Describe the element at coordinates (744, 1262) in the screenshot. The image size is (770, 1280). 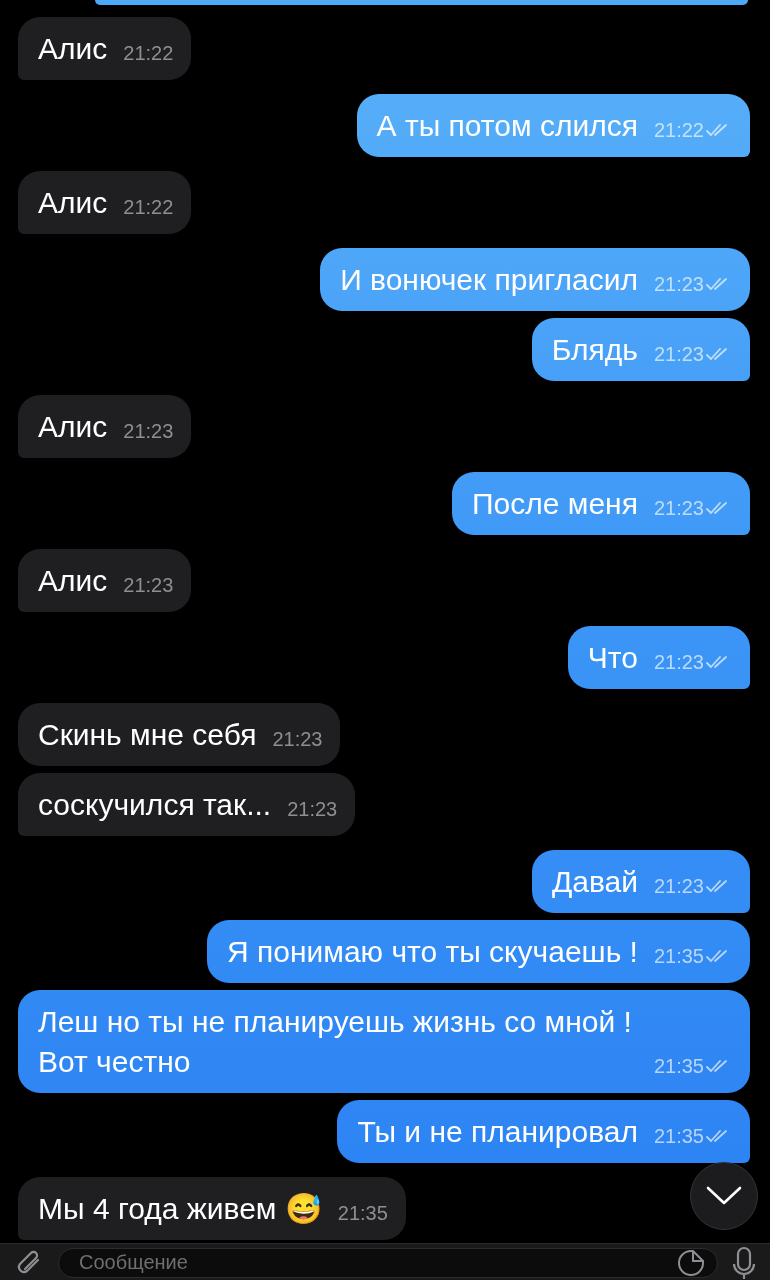
I see `microphone-icon` at that location.